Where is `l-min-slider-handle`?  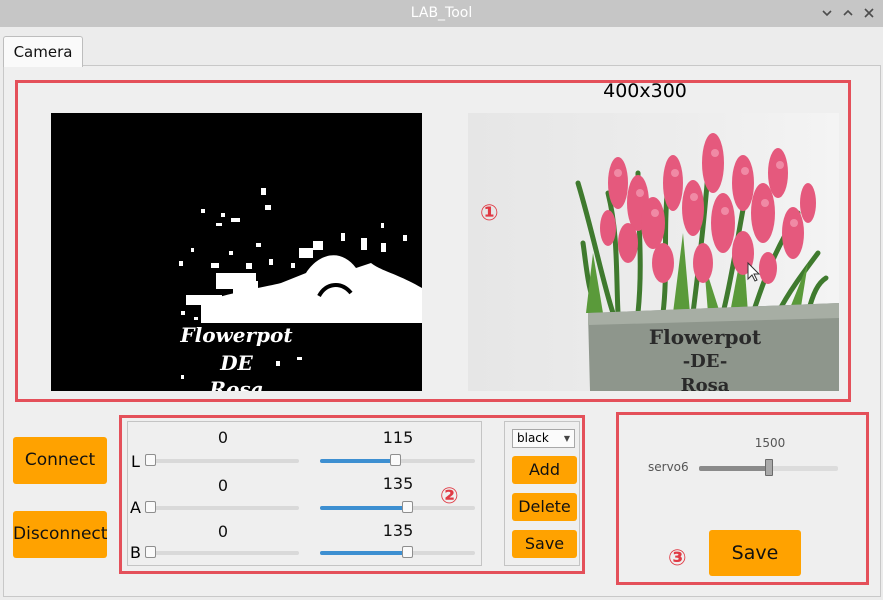
l-min-slider-handle is located at coordinates (150, 460).